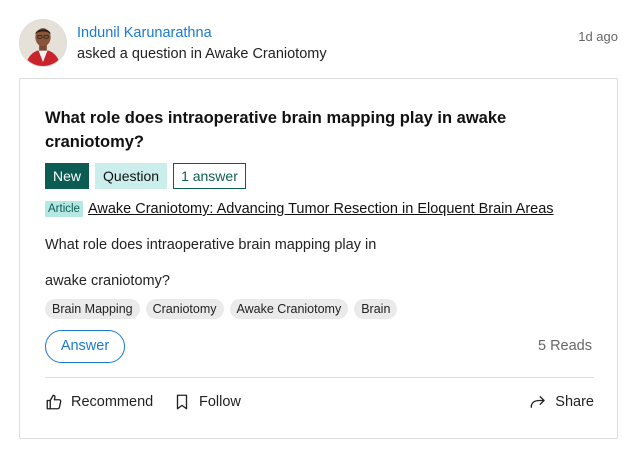  I want to click on topic-tag: Awake Craniotomy, so click(289, 309).